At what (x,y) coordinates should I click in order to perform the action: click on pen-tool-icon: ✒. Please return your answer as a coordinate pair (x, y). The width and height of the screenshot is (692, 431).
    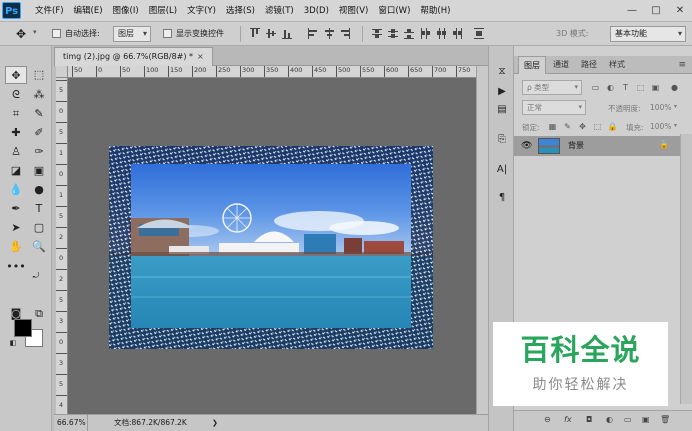
    Looking at the image, I should click on (16, 209).